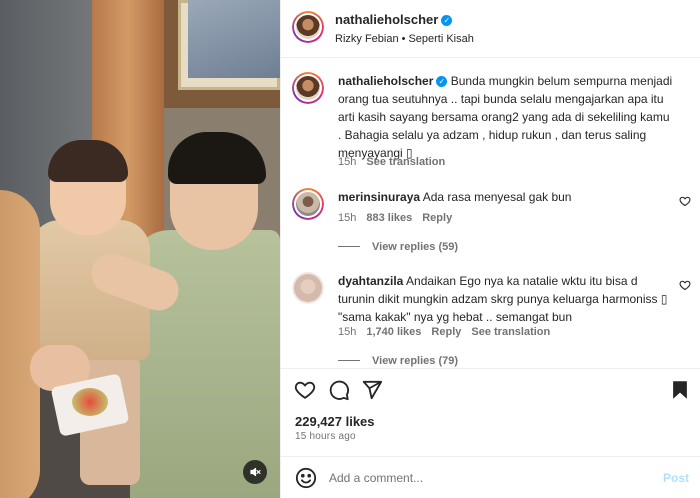  I want to click on woman-figure, so click(20, 344).